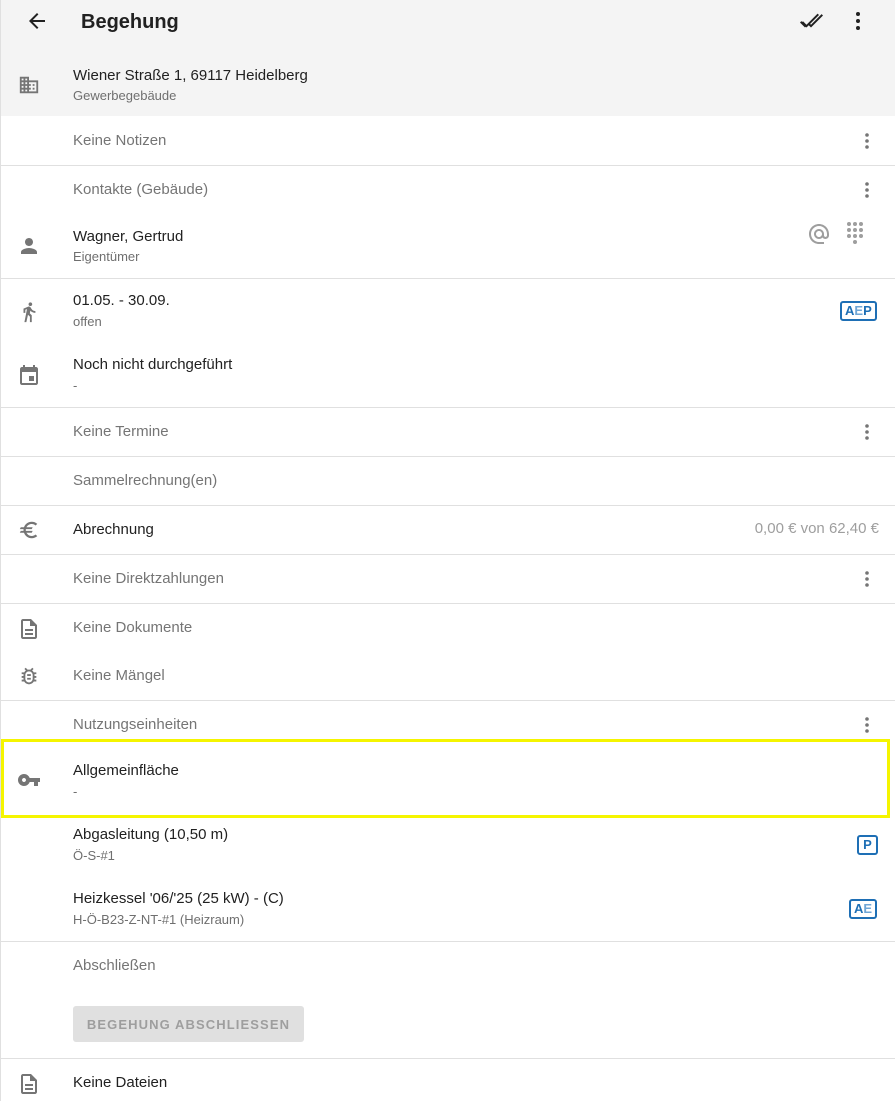 The height and width of the screenshot is (1101, 895). Describe the element at coordinates (37, 21) in the screenshot. I see `back-arrow-icon` at that location.